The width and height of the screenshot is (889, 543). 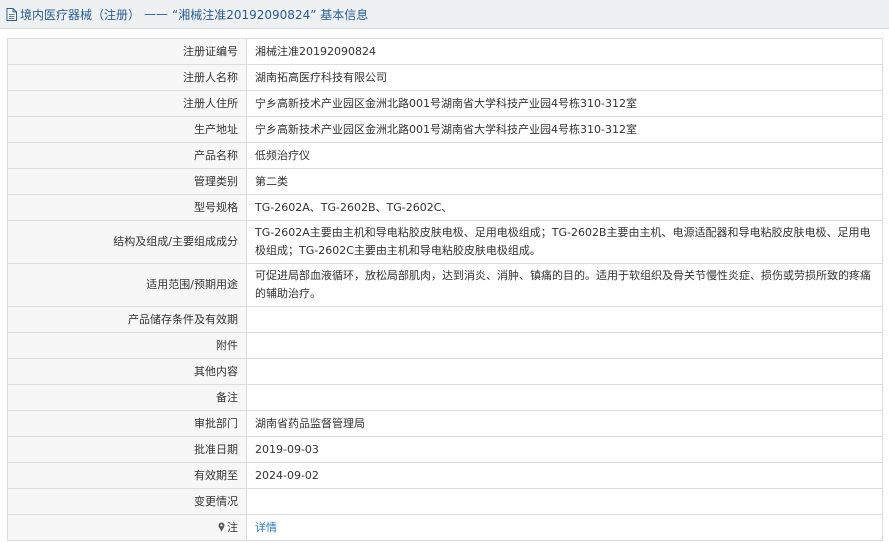 What do you see at coordinates (127, 475) in the screenshot?
I see `row-label: 有效期至` at bounding box center [127, 475].